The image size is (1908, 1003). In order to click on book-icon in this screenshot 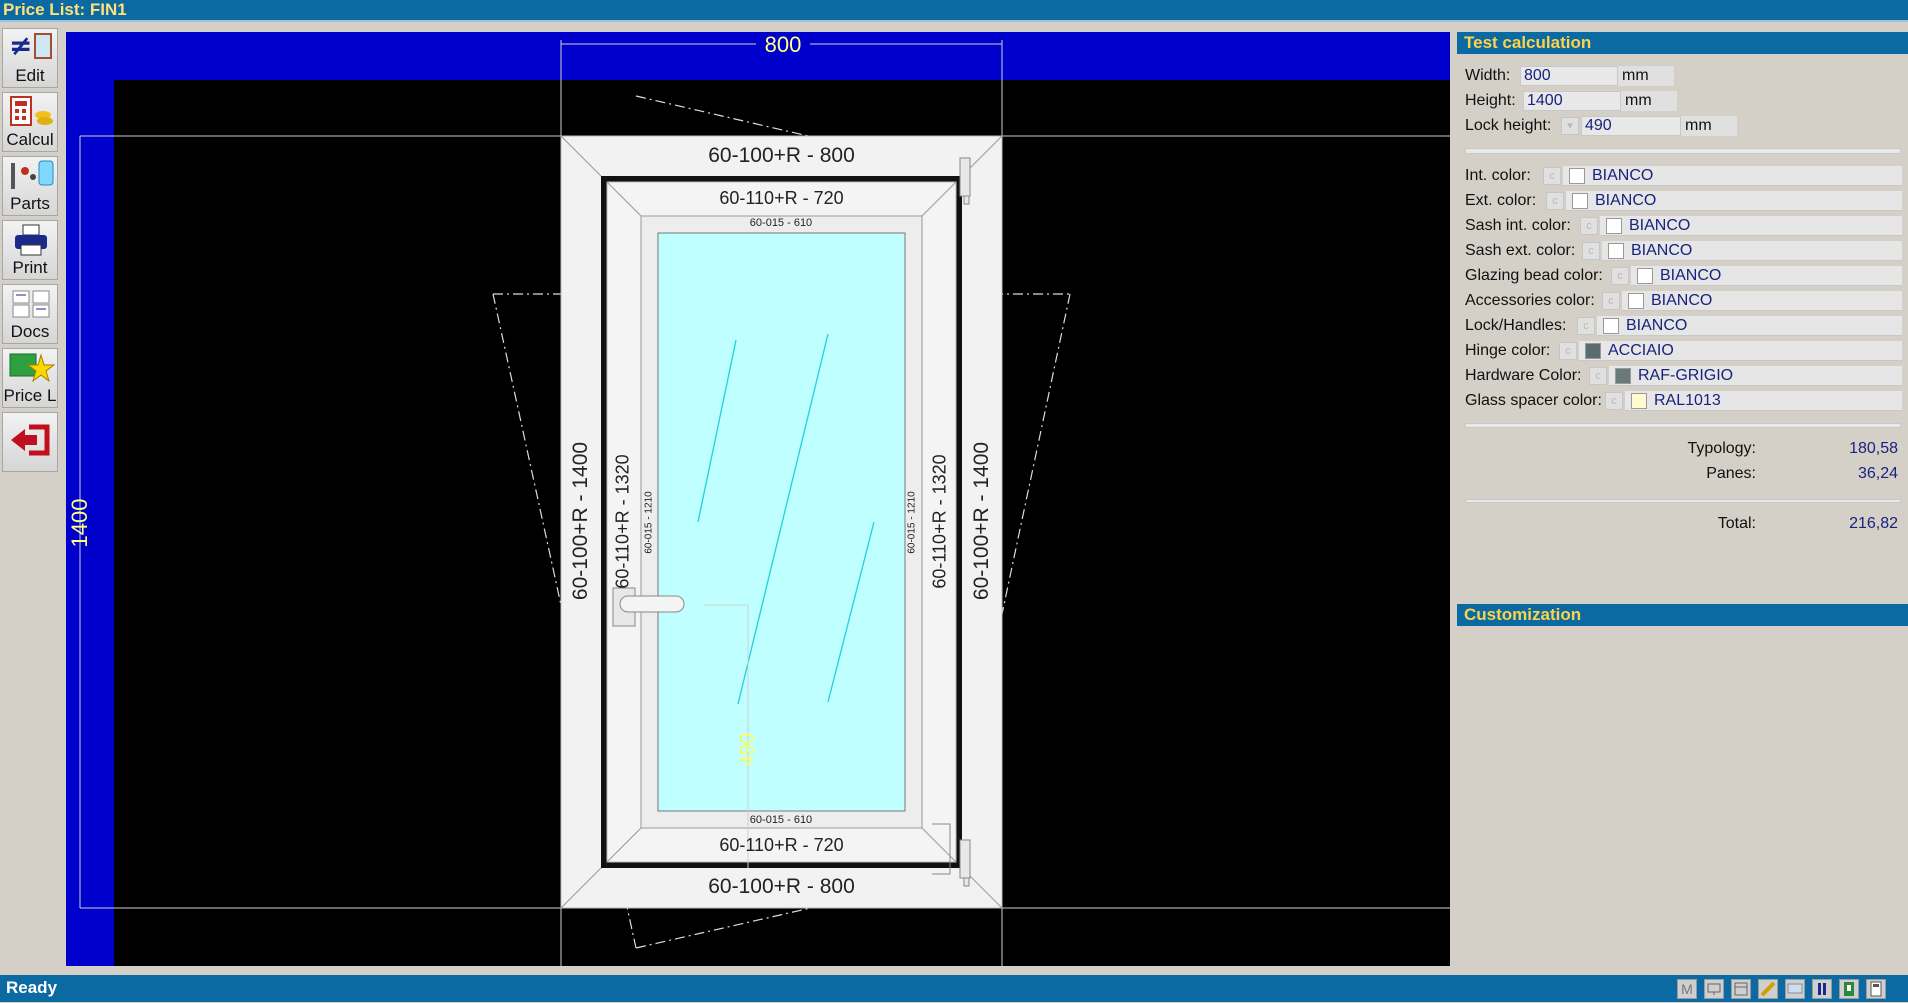, I will do `click(1849, 989)`.